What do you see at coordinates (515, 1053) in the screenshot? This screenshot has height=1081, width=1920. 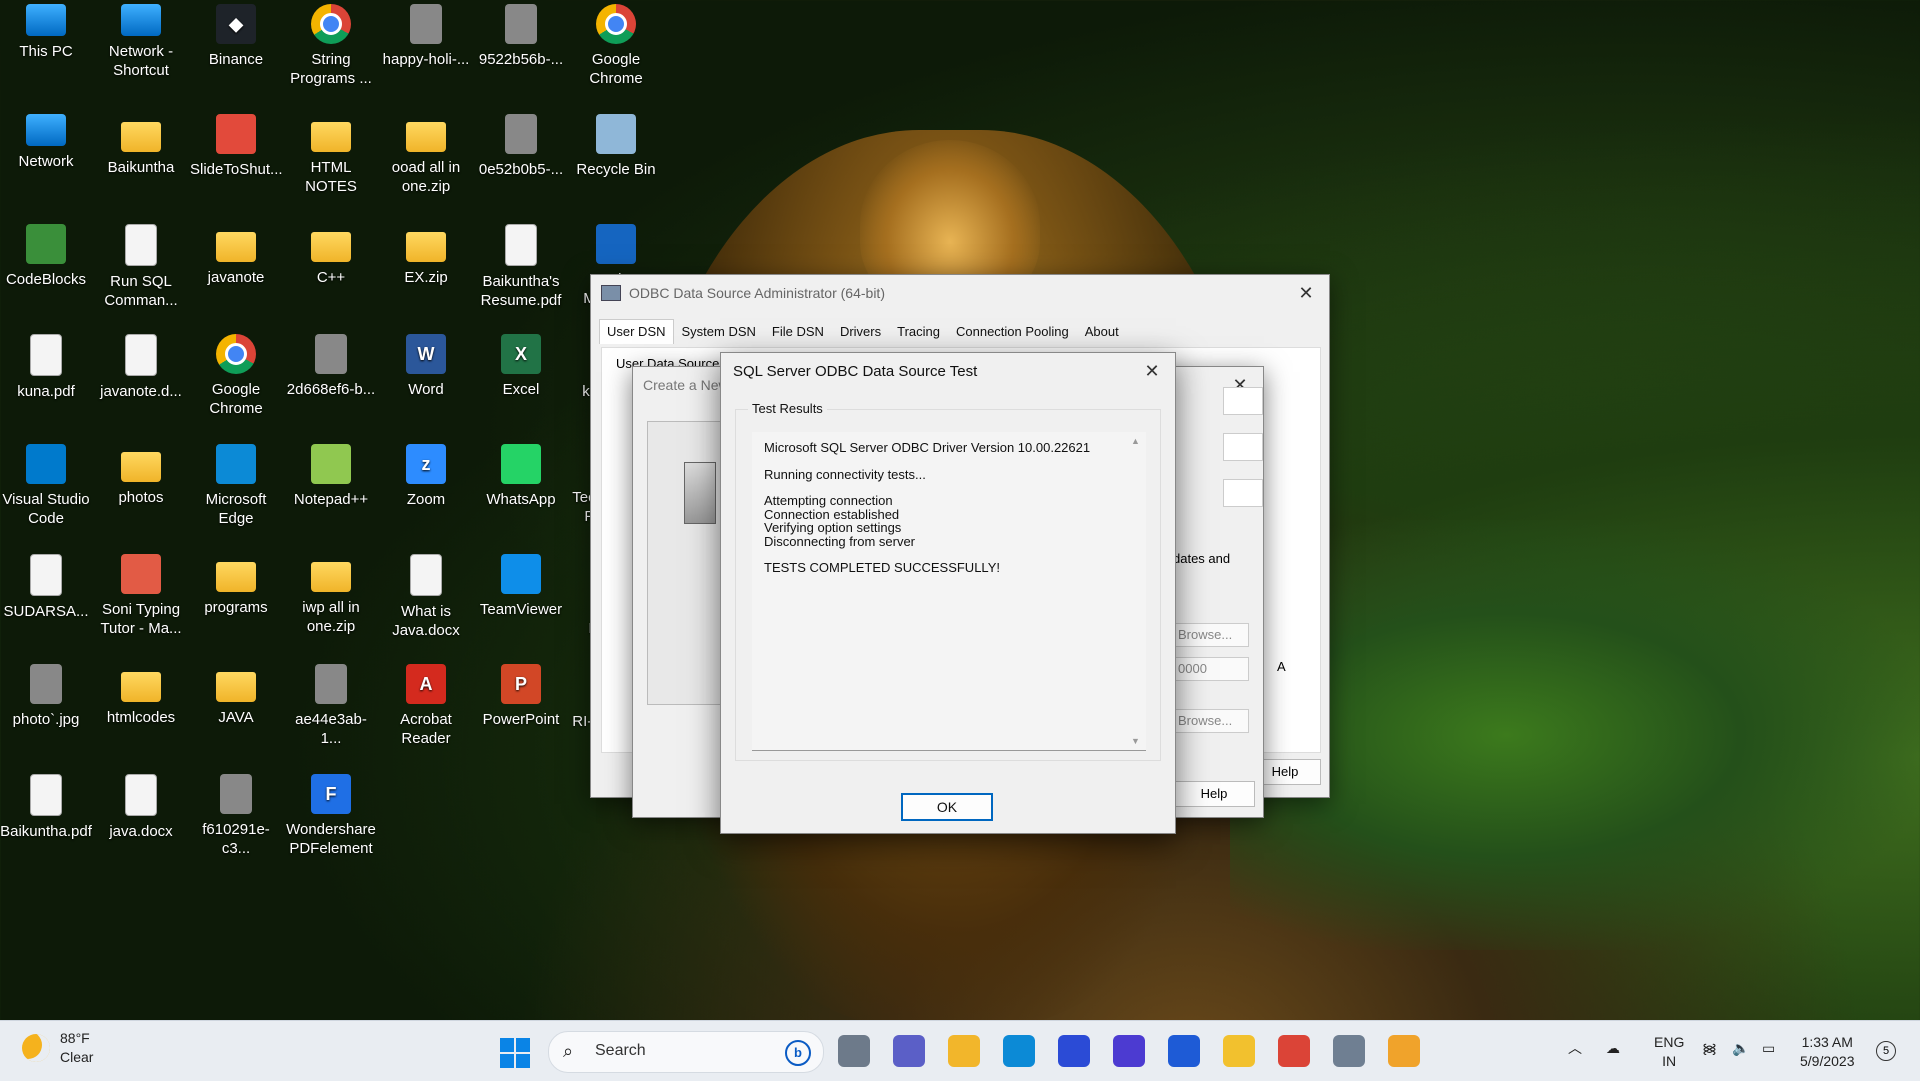 I see `start-button` at bounding box center [515, 1053].